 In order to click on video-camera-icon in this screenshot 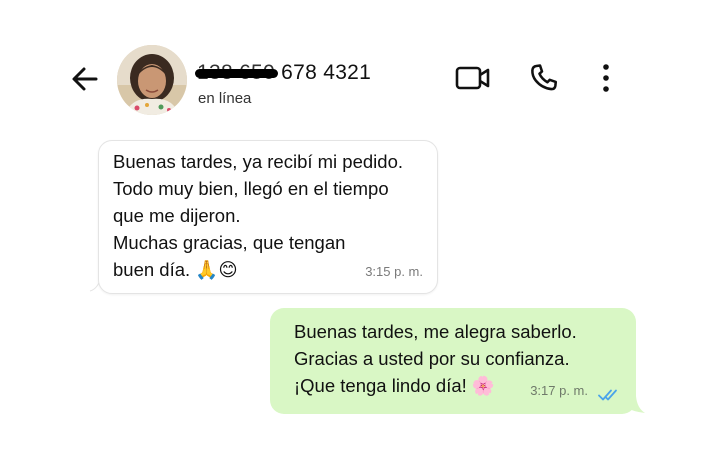, I will do `click(472, 78)`.